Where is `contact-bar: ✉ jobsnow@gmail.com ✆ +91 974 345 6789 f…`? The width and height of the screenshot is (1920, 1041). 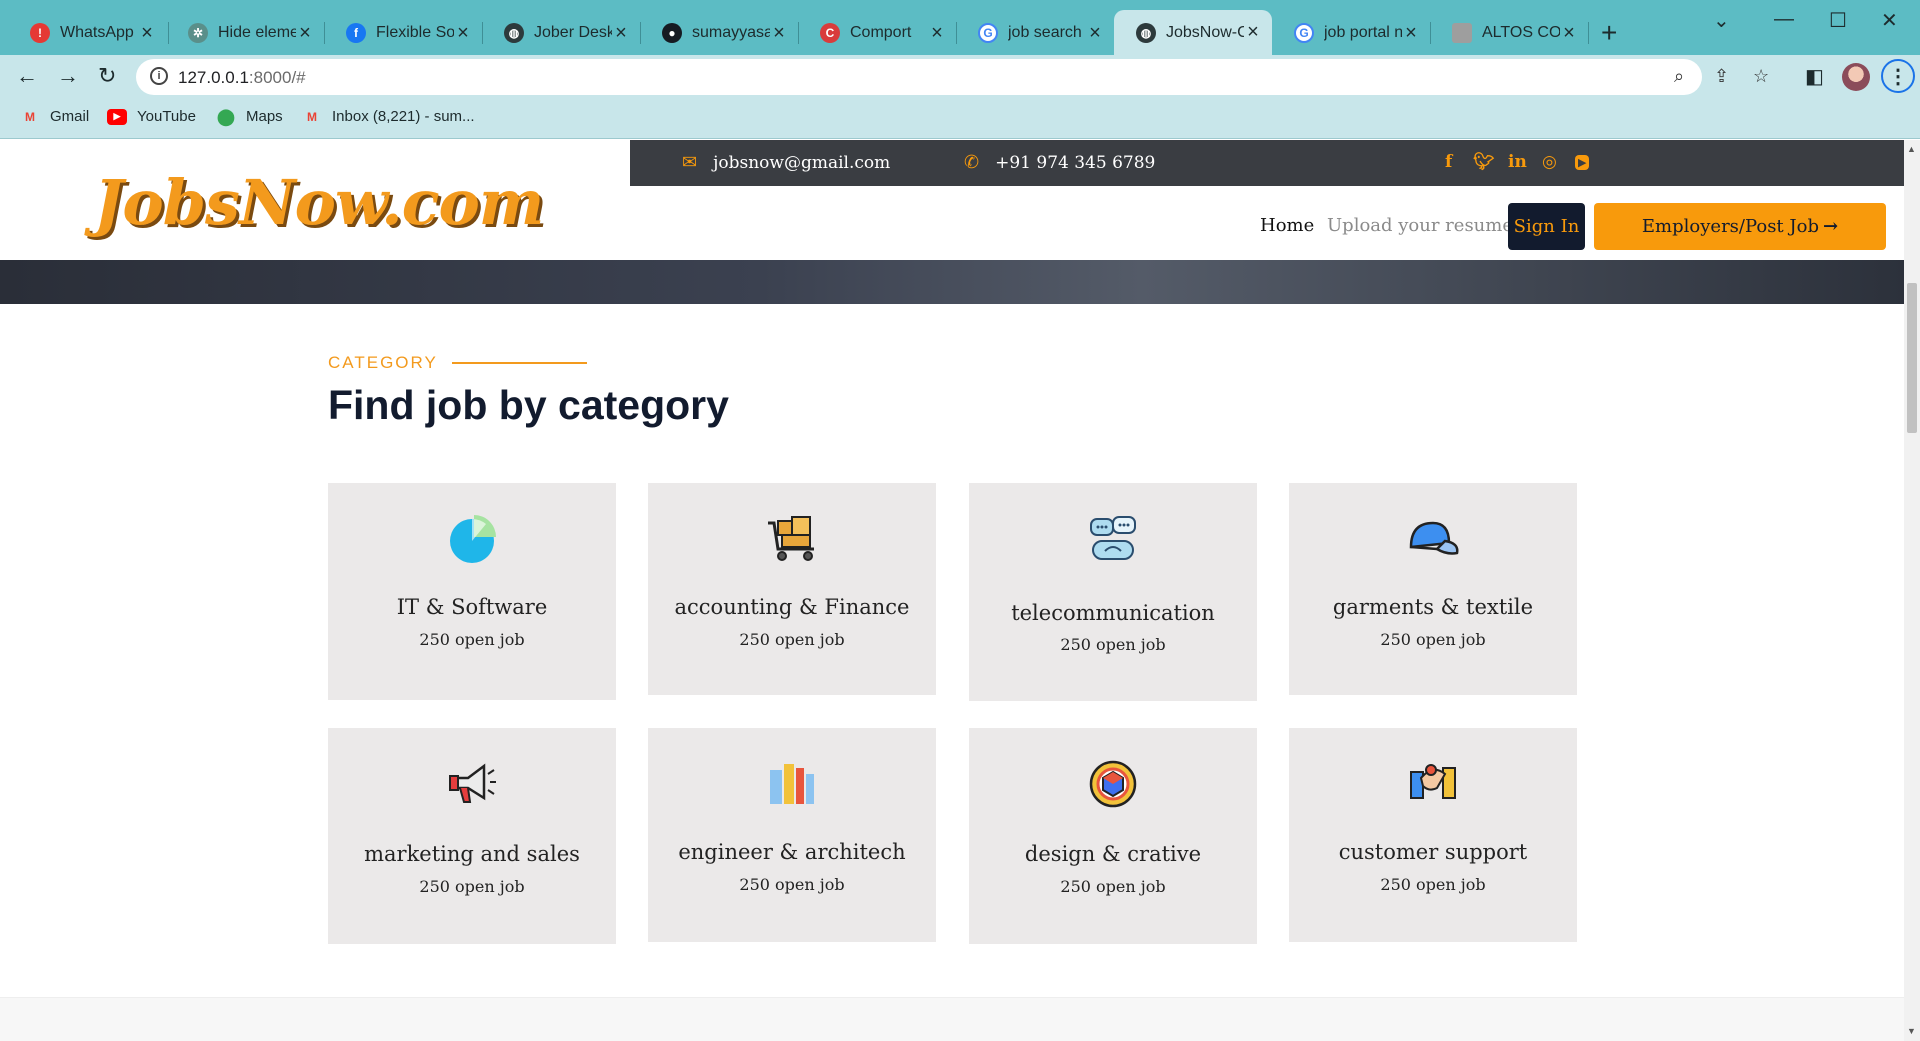
contact-bar: ✉ jobsnow@gmail.com ✆ +91 974 345 6789 f… is located at coordinates (1267, 163).